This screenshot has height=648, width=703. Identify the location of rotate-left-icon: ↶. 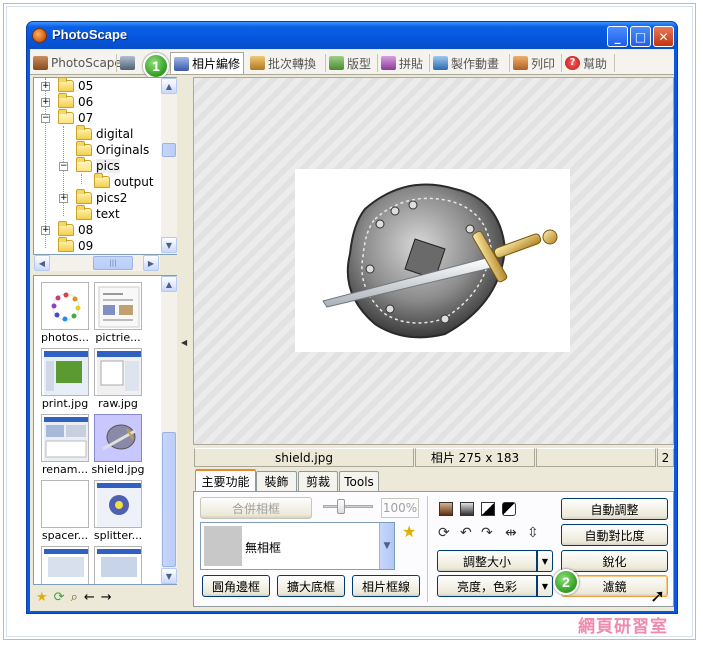
(466, 533).